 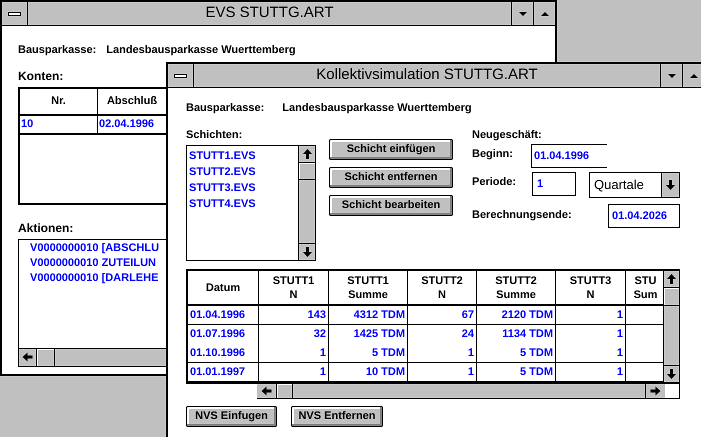 I want to click on push-button: Schicht einfügen, so click(x=391, y=149).